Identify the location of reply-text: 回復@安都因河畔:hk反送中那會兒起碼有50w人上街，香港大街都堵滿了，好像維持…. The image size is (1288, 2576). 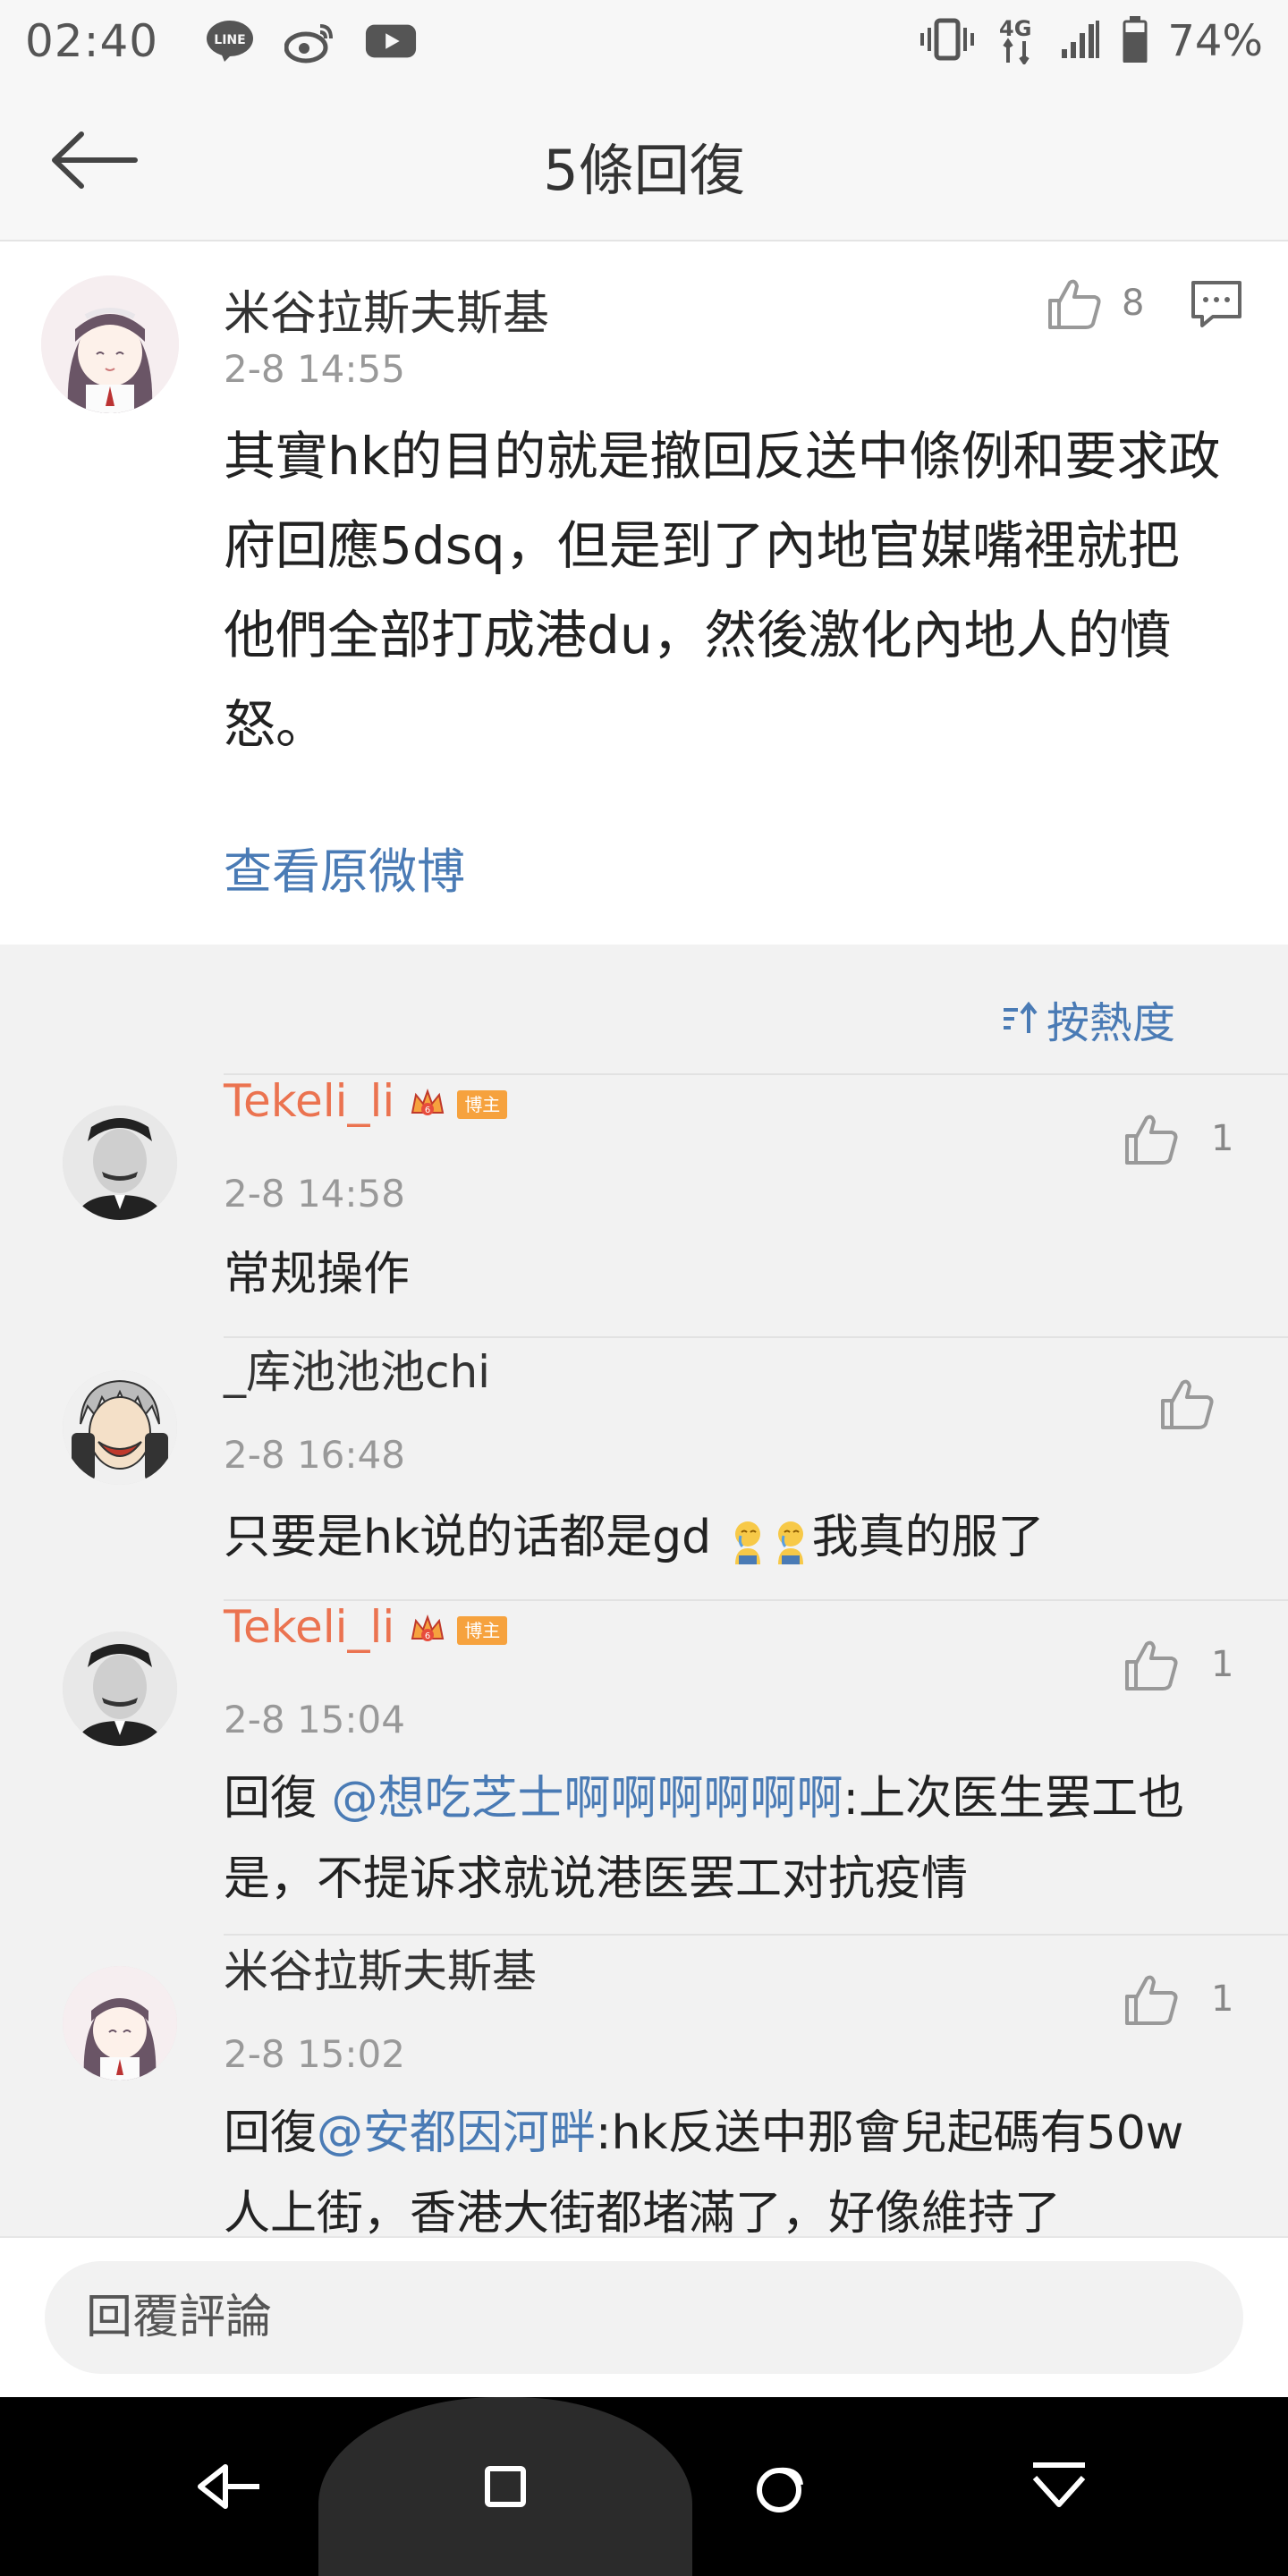
(704, 2171).